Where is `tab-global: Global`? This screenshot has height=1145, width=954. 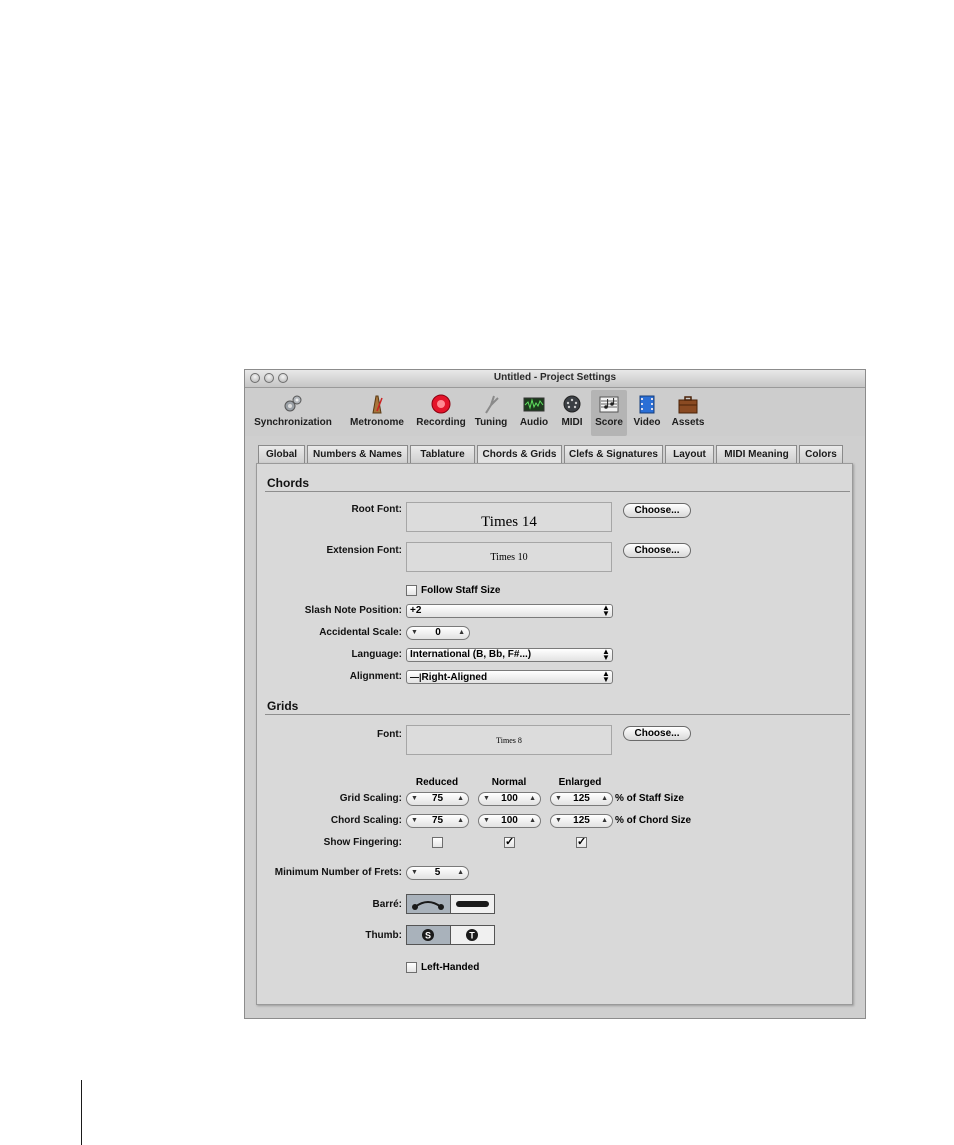
tab-global: Global is located at coordinates (281, 454).